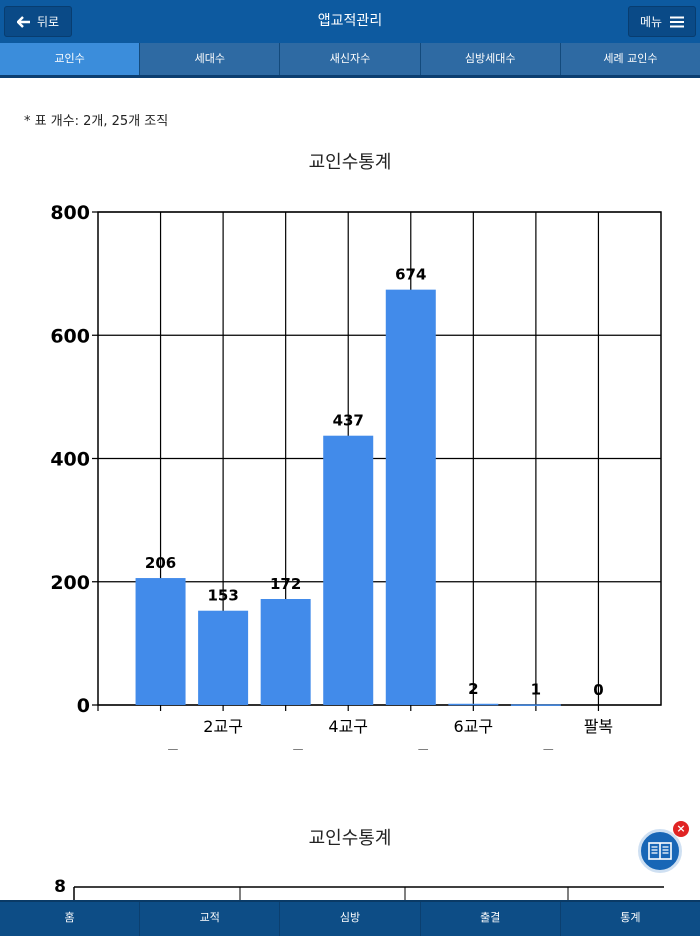 This screenshot has width=700, height=936. I want to click on menu-button: 메뉴, so click(662, 21).